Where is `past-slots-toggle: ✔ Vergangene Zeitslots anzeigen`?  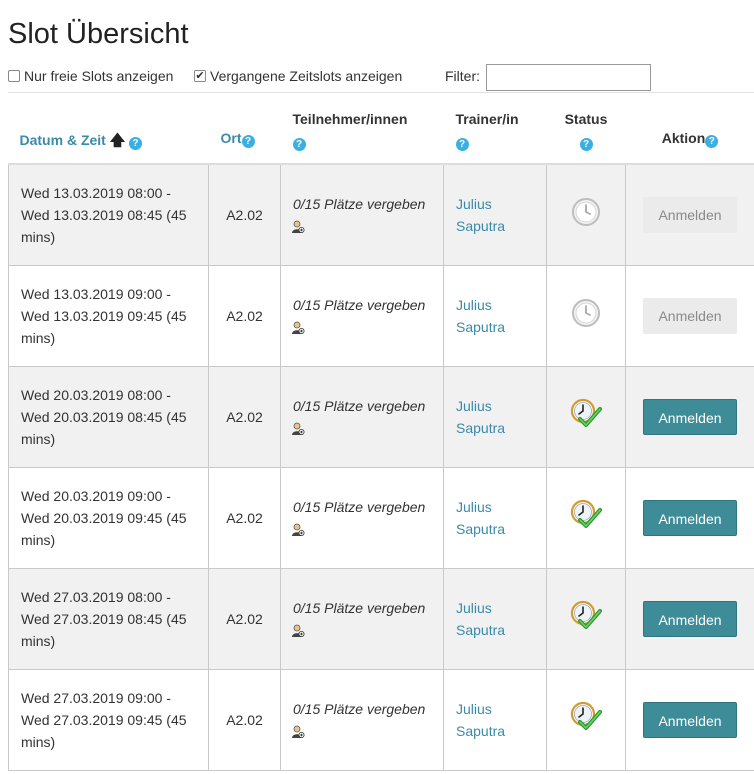
past-slots-toggle: ✔ Vergangene Zeitslots anzeigen is located at coordinates (298, 76).